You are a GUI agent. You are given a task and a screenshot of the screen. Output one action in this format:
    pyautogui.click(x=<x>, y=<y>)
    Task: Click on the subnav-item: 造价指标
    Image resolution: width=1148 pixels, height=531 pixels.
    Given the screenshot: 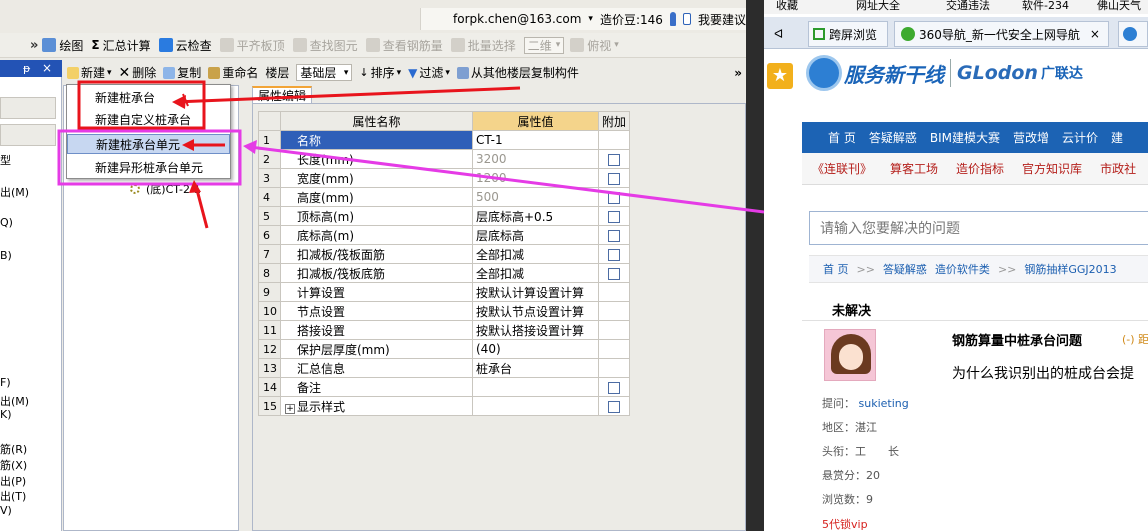 What is the action you would take?
    pyautogui.click(x=980, y=168)
    